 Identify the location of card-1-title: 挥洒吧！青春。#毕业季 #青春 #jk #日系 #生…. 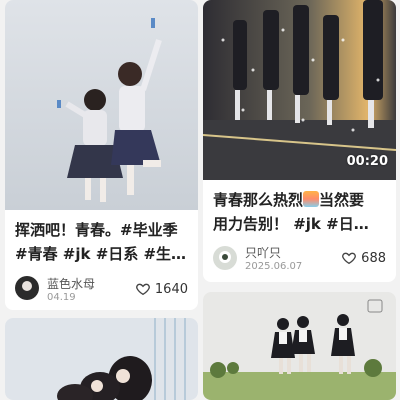
(102, 242).